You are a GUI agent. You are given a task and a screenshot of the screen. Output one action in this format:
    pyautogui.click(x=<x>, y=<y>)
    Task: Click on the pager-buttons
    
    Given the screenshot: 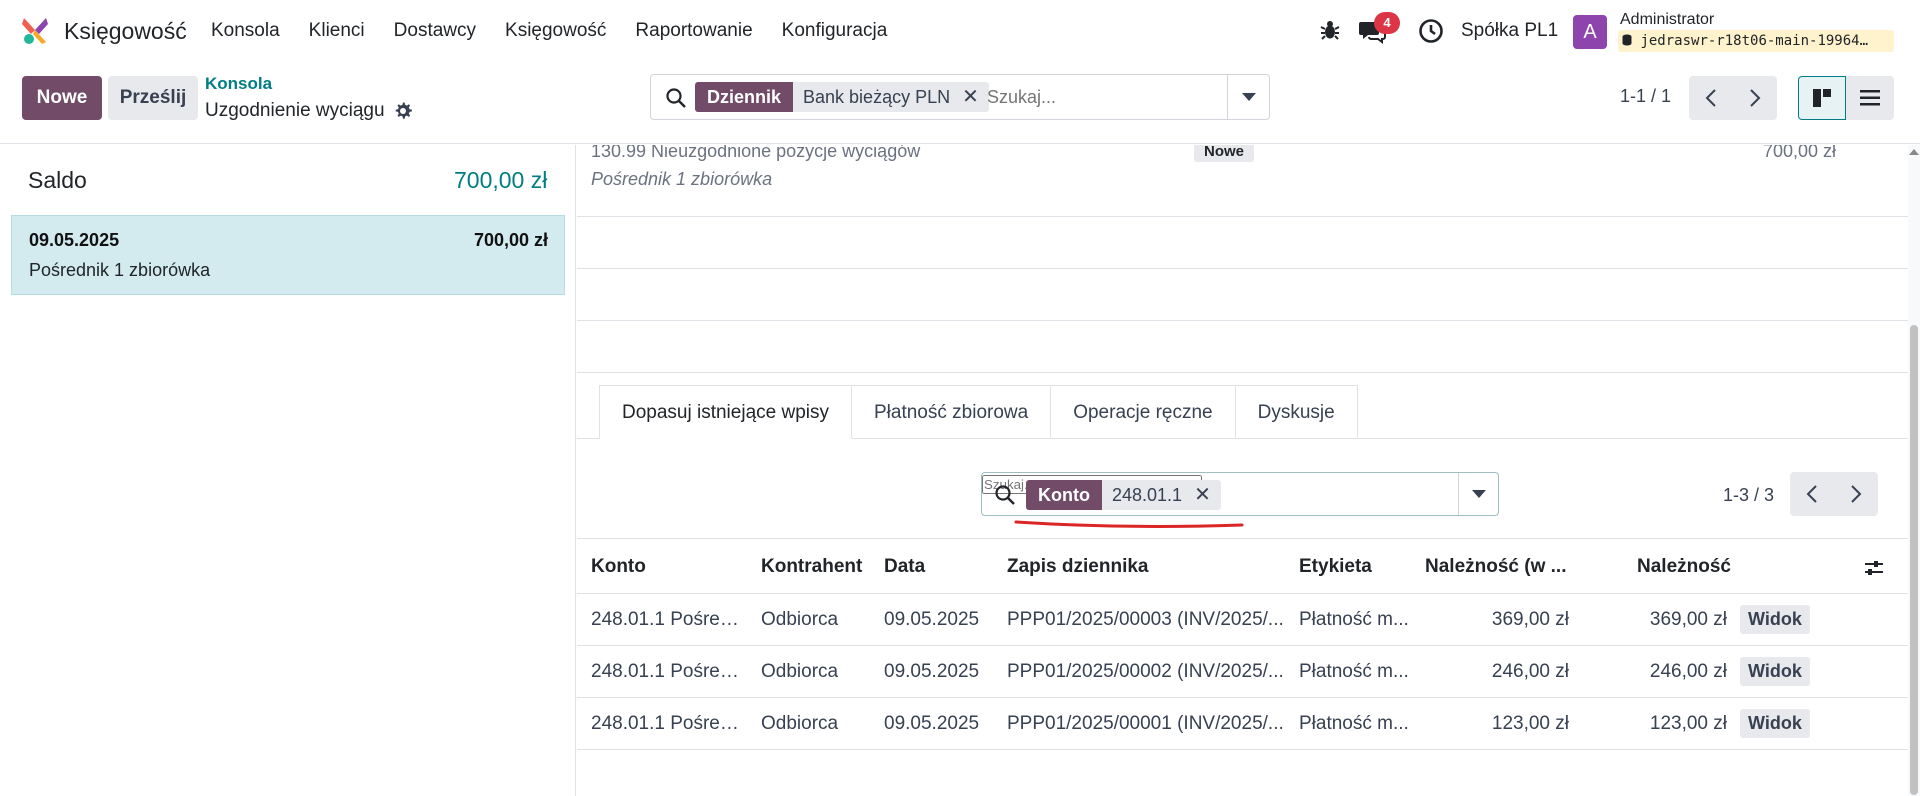 What is the action you would take?
    pyautogui.click(x=1733, y=98)
    